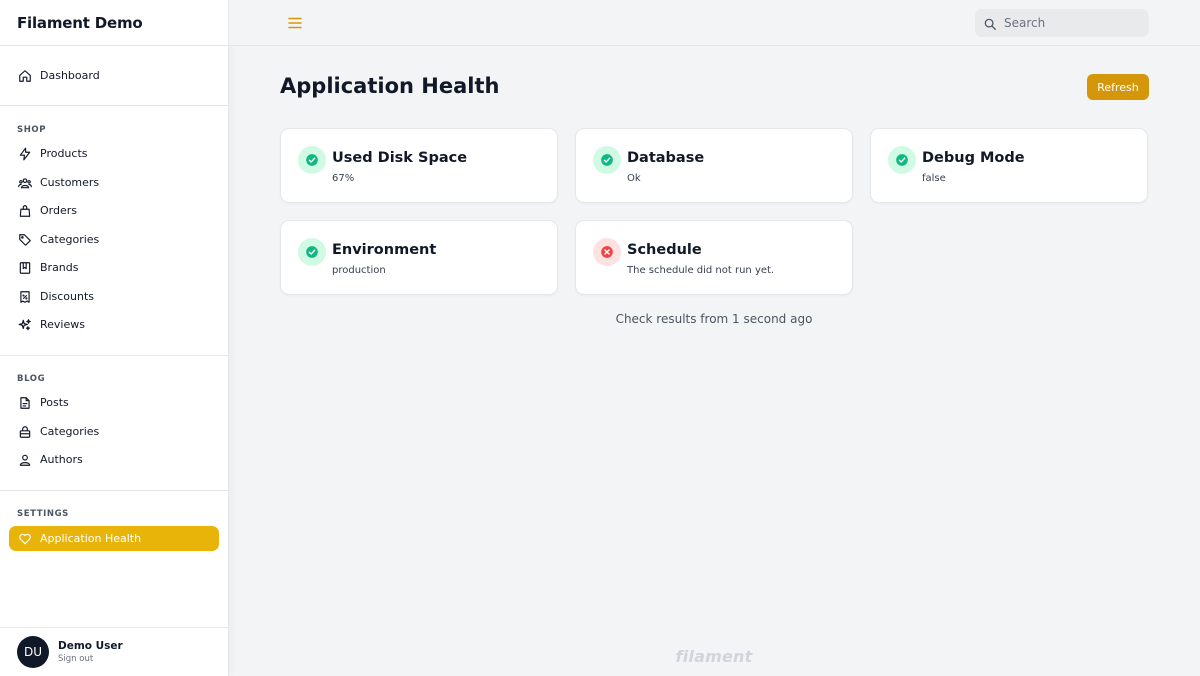 The height and width of the screenshot is (676, 1200). I want to click on check-value: 67%, so click(343, 178).